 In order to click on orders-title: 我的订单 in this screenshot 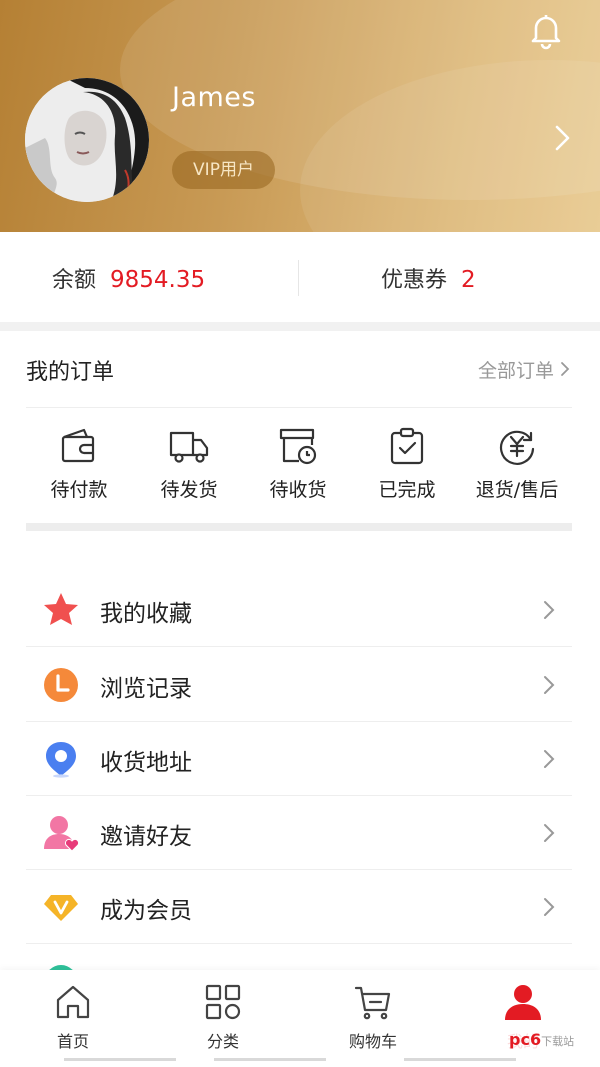, I will do `click(70, 372)`.